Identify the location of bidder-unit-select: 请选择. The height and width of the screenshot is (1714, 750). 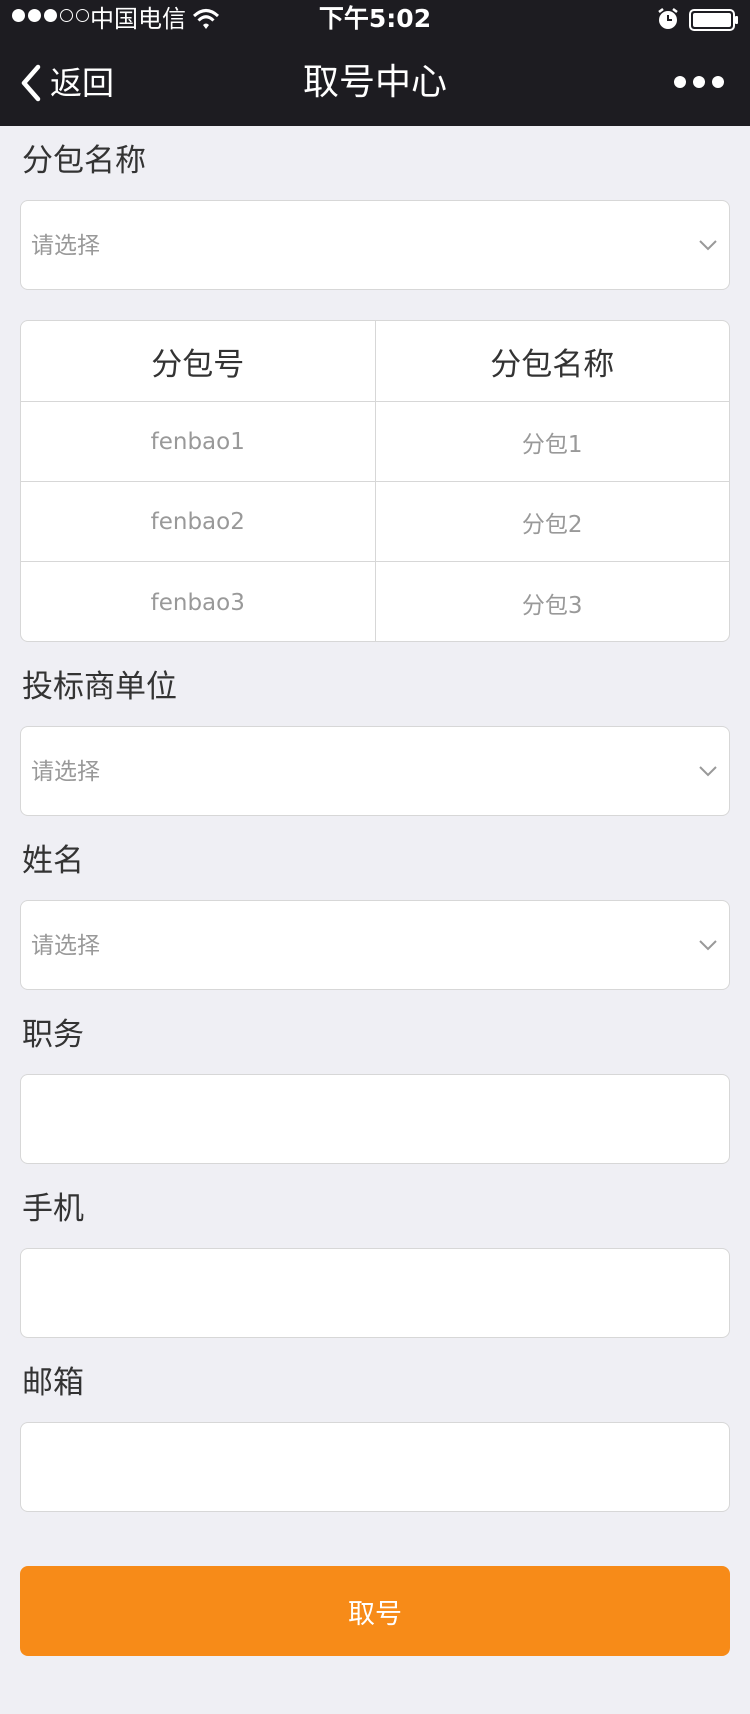
(375, 771).